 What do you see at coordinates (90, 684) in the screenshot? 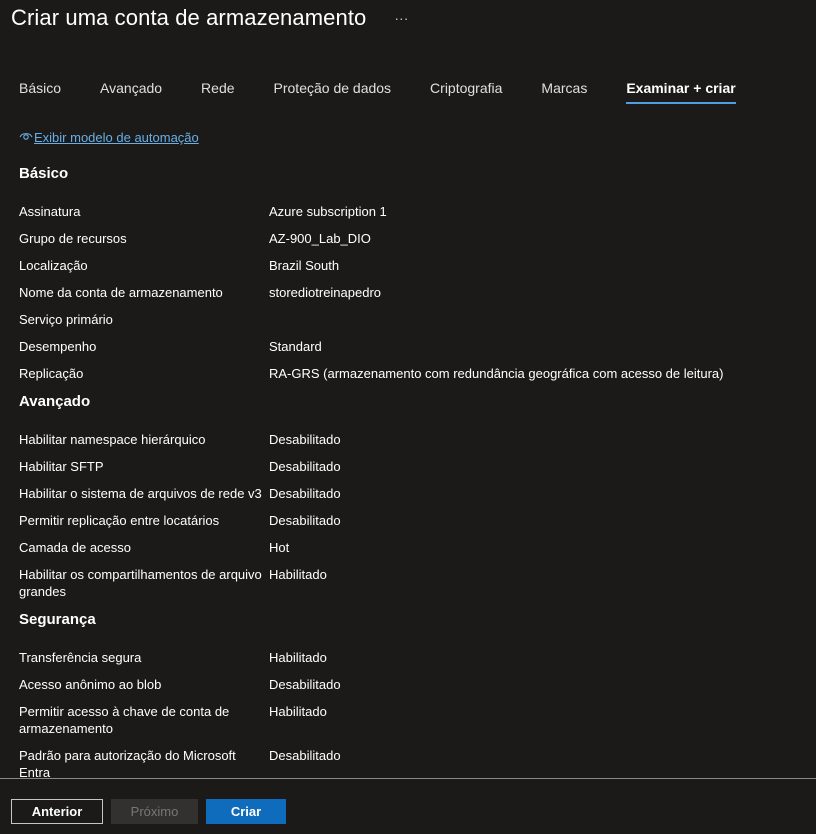
I see `kv-label: Acesso anônimo ao blob` at bounding box center [90, 684].